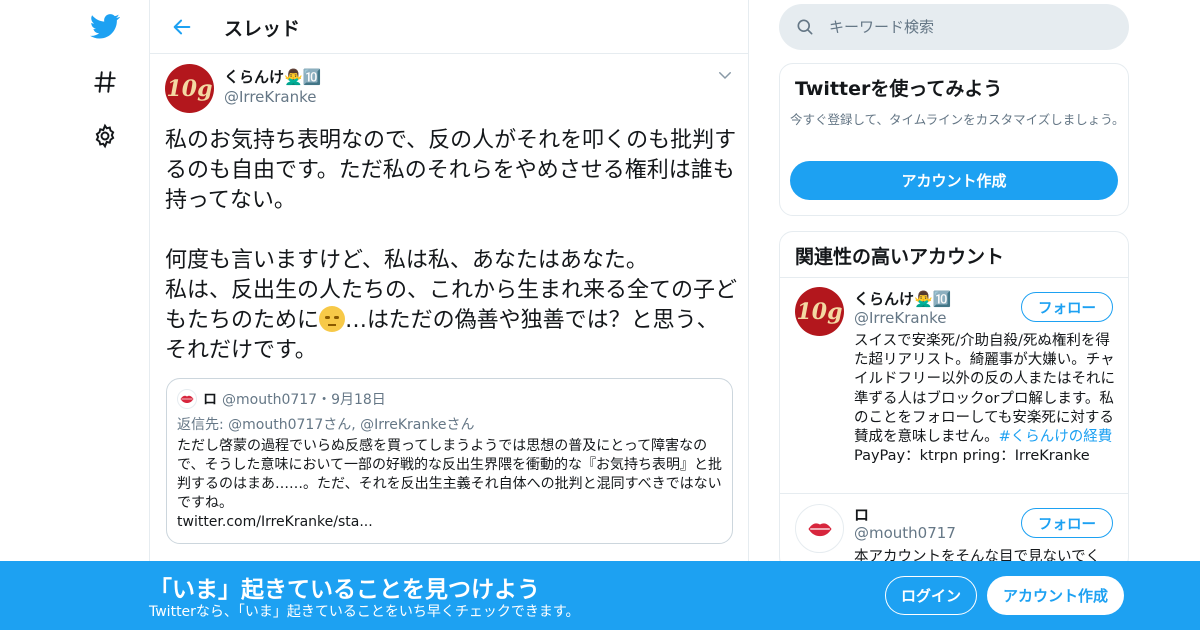  I want to click on avatar: 10g, so click(189, 88).